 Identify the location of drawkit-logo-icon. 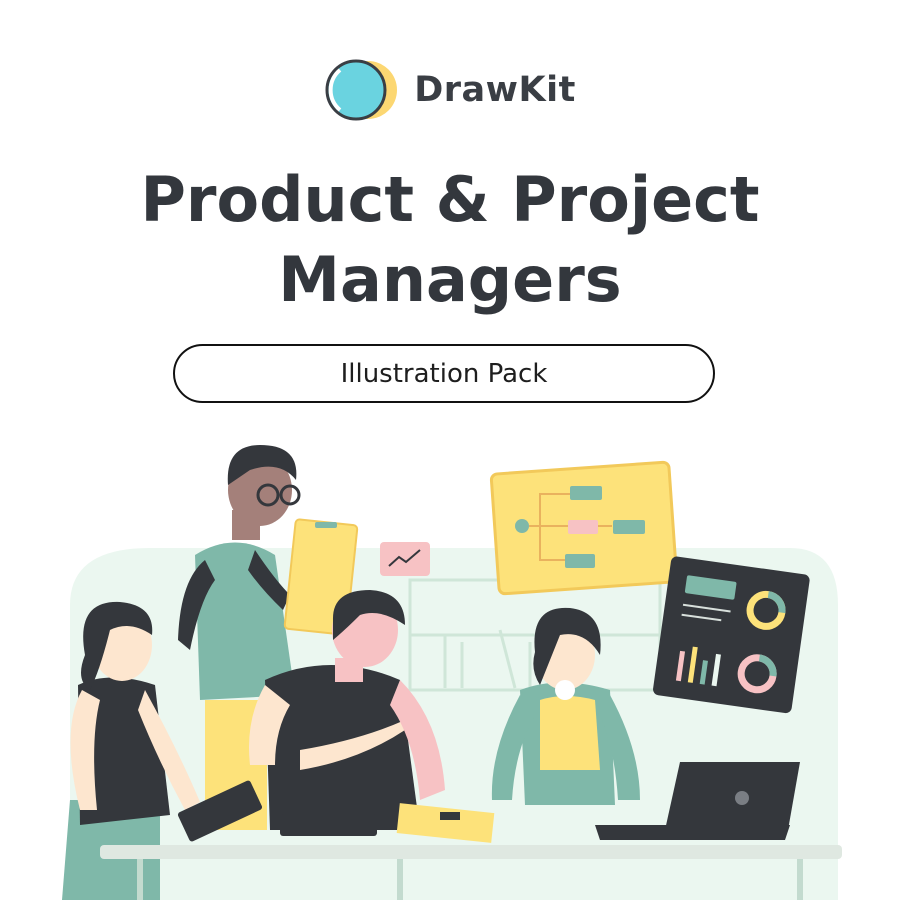
(361, 90).